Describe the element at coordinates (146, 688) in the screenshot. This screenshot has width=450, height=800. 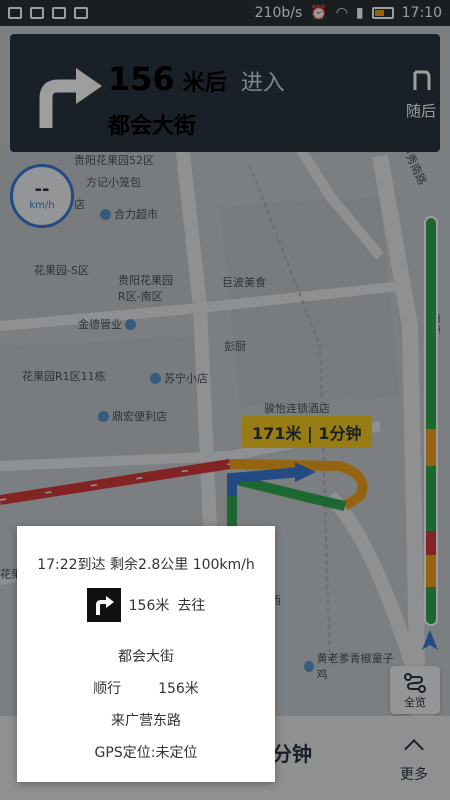
I see `forward-line: 顺行 156米` at that location.